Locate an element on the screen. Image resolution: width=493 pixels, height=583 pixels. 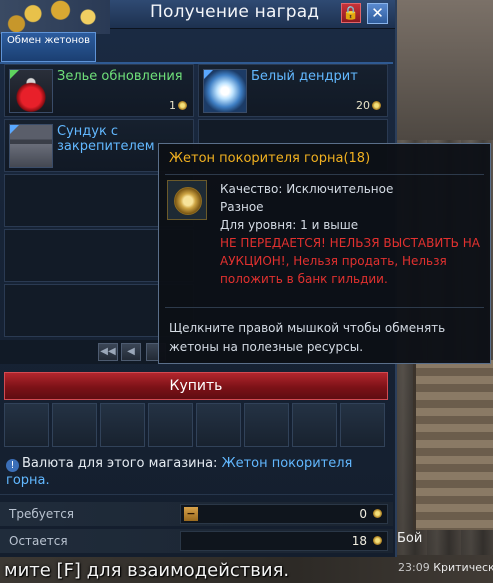
shop-item-slot: Зелье обновления 1 is located at coordinates (99, 90).